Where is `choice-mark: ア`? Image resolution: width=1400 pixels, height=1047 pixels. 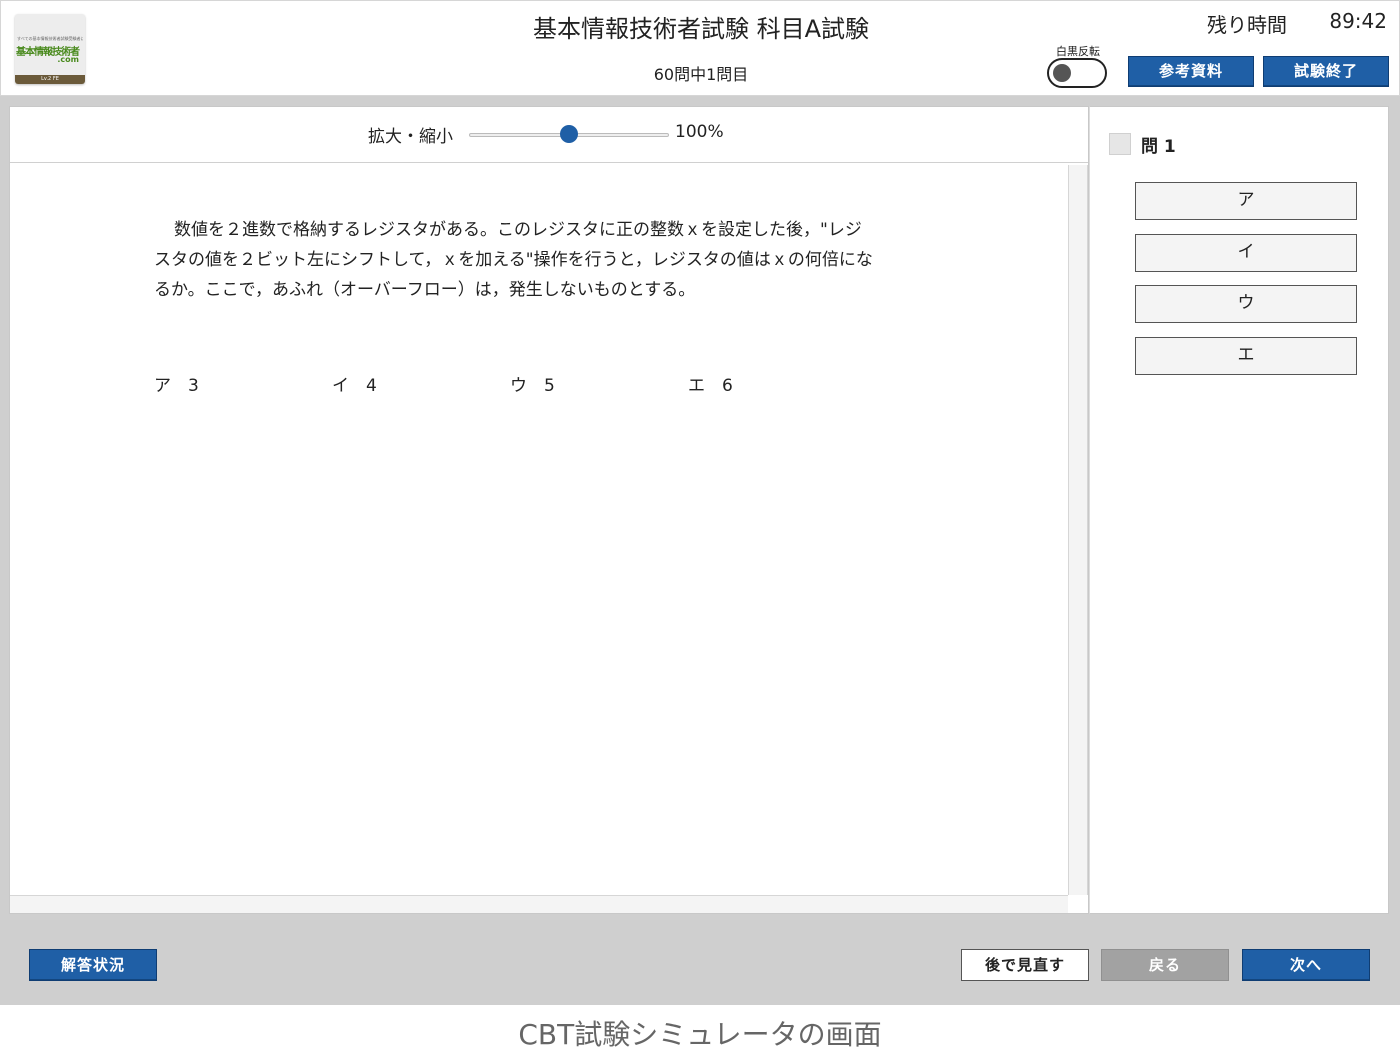 choice-mark: ア is located at coordinates (162, 386).